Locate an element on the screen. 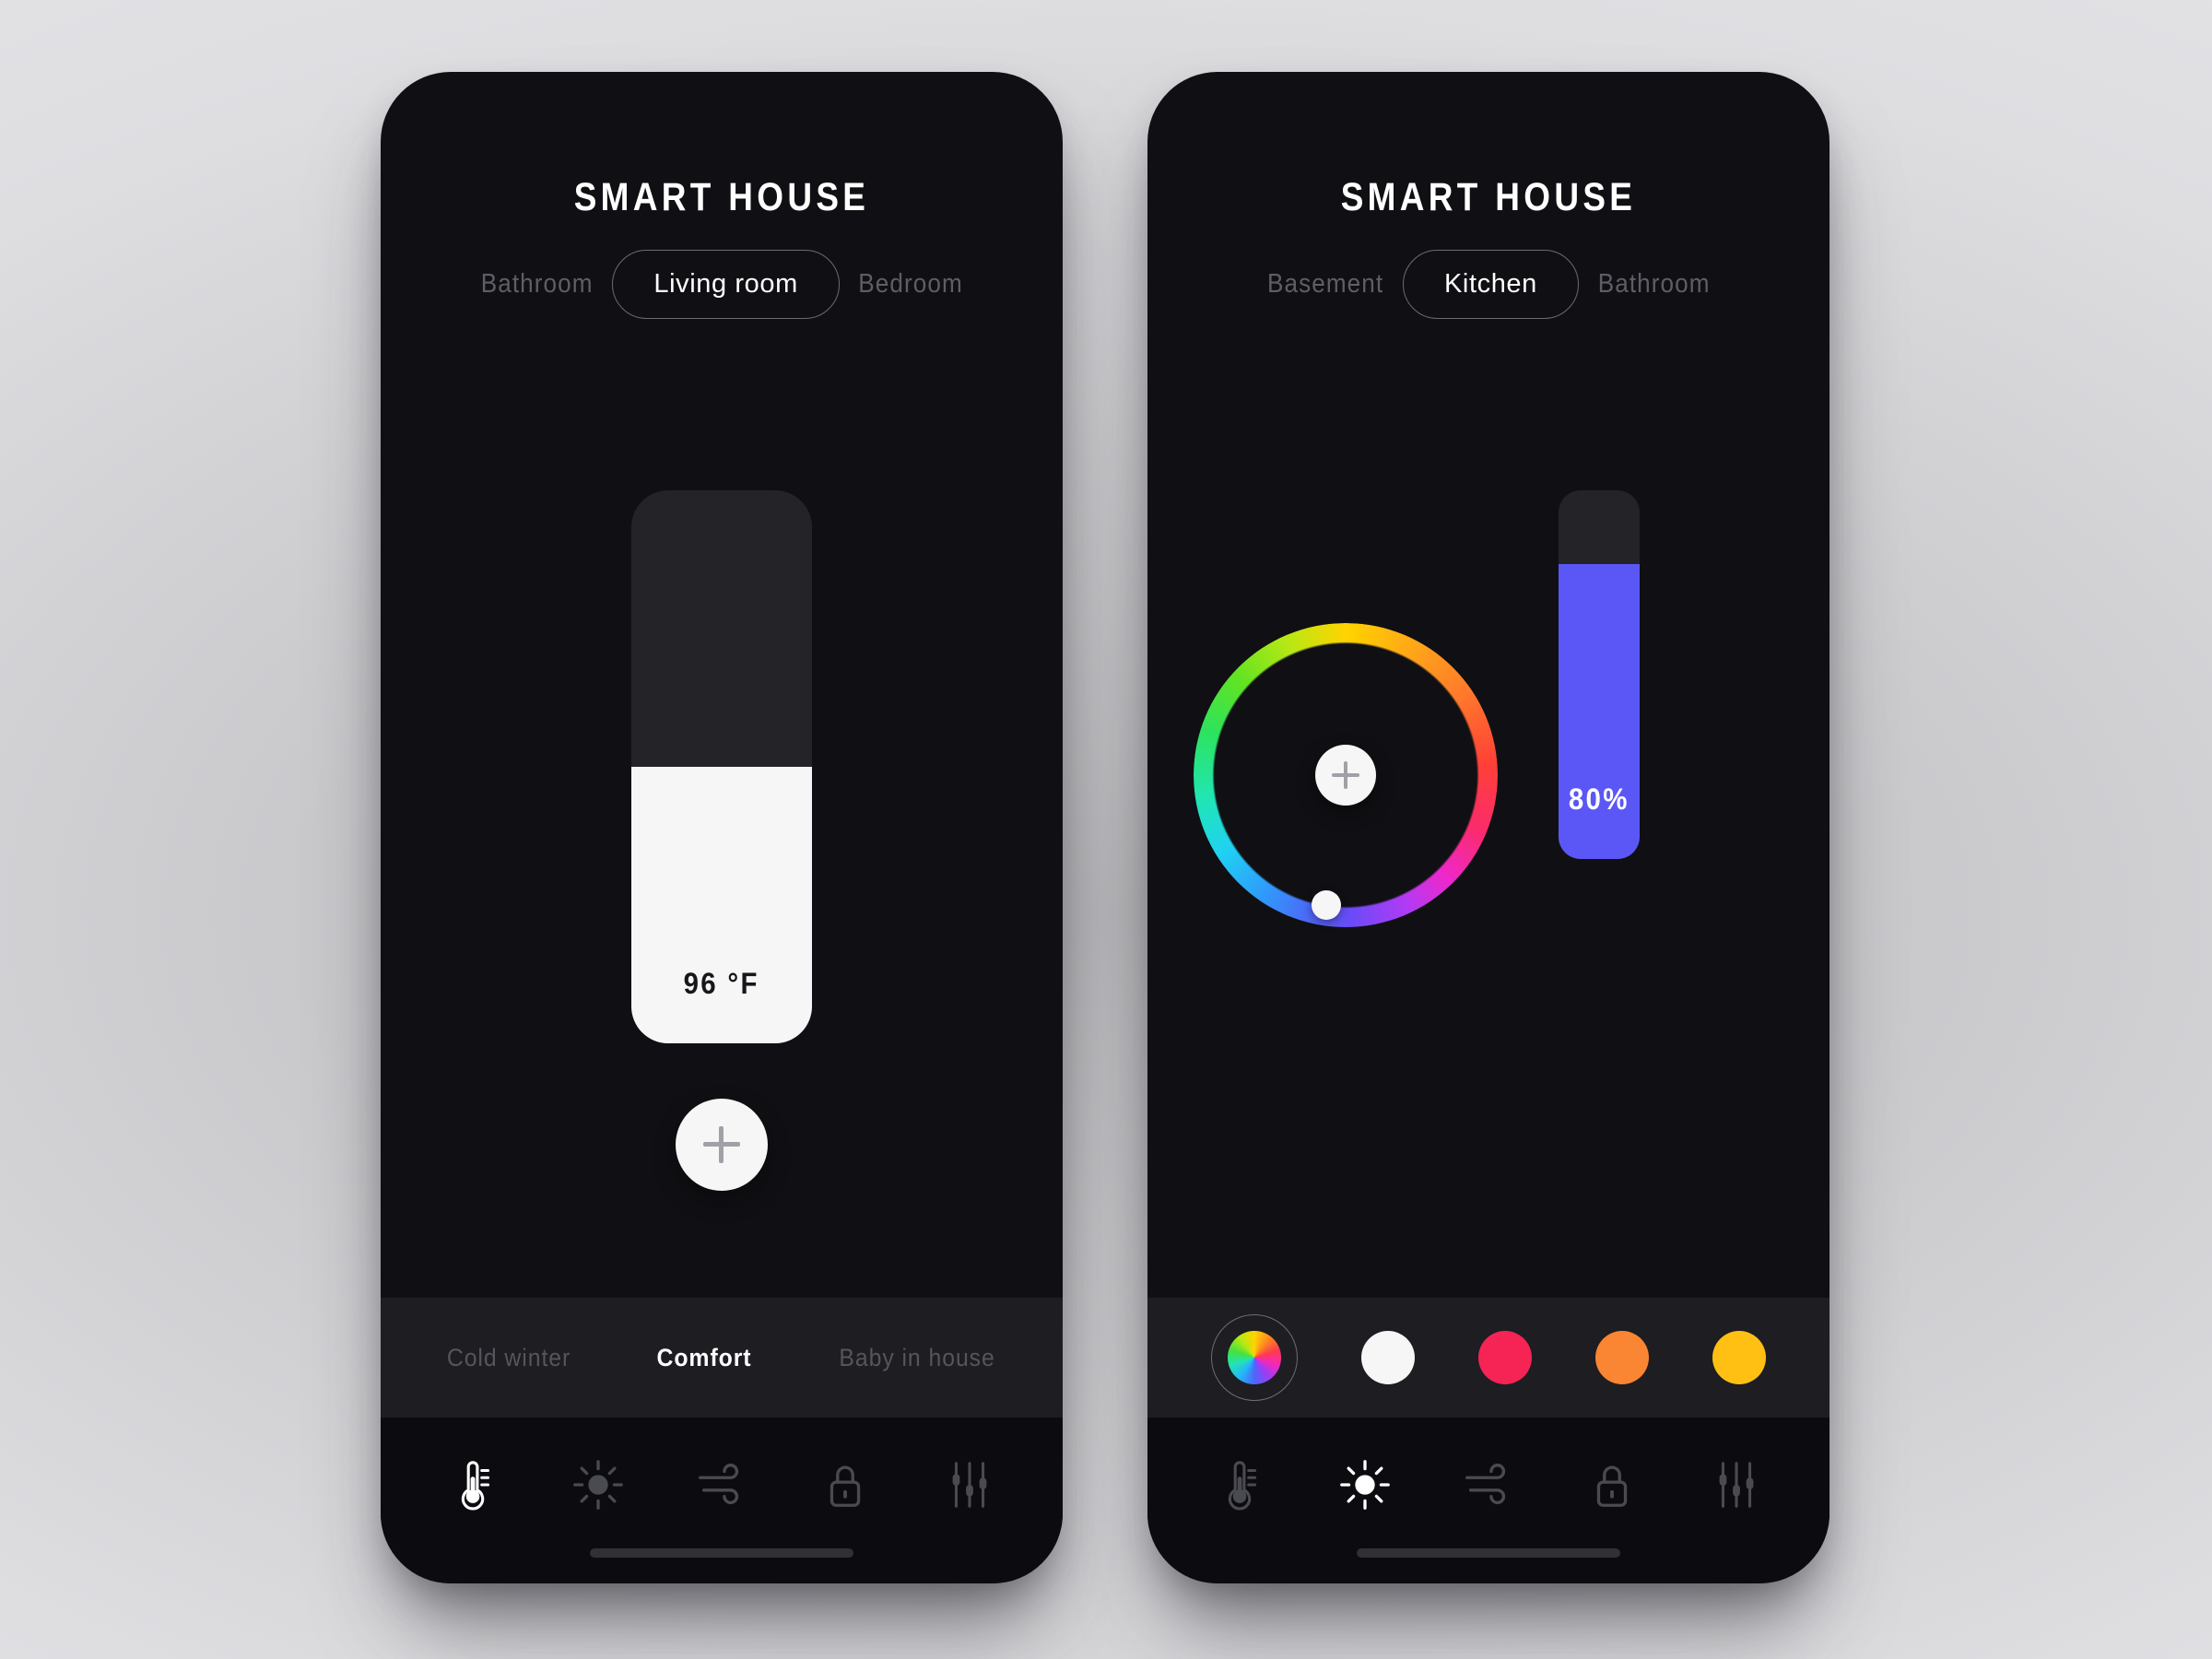 This screenshot has height=1659, width=2212. color-swatch-bar is located at coordinates (1488, 1358).